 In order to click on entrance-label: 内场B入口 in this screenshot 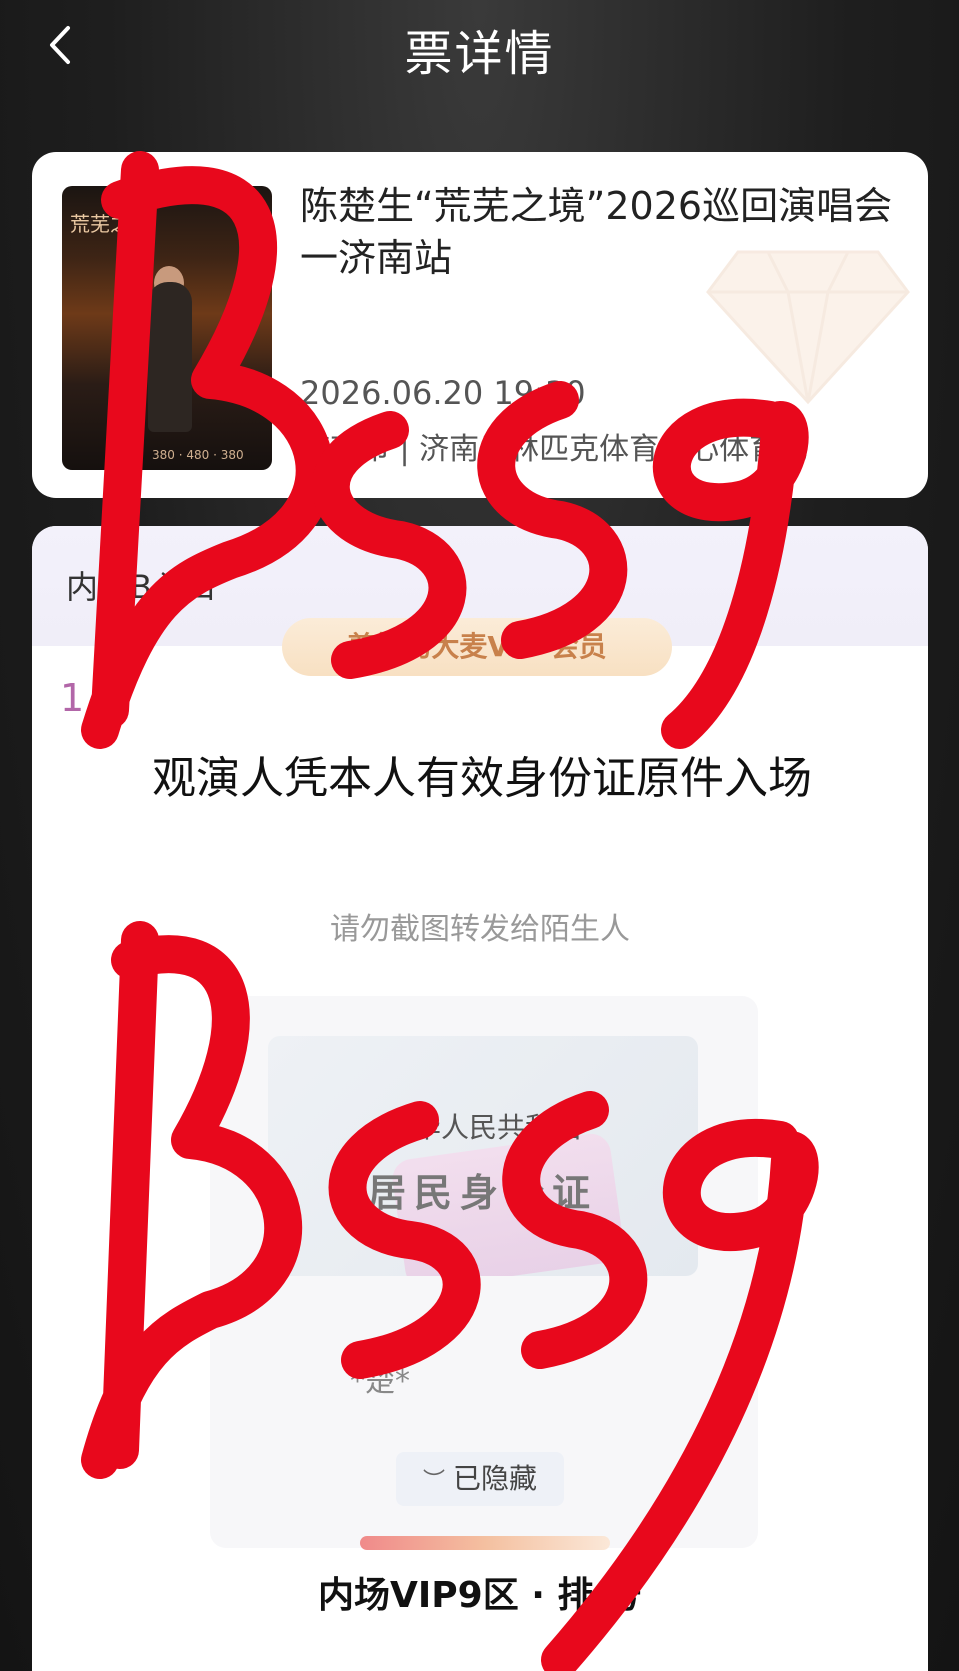, I will do `click(141, 587)`.